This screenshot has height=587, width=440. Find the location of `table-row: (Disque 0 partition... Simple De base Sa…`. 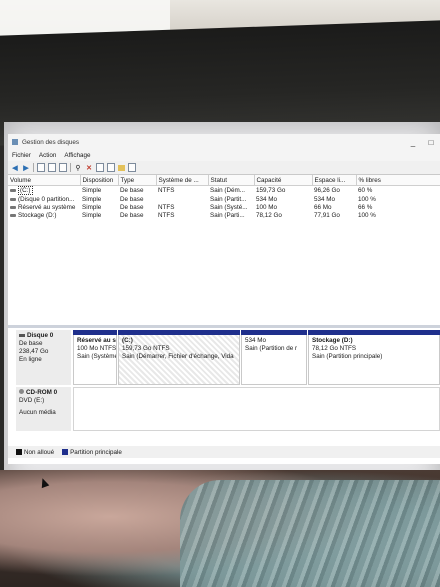

table-row: (Disque 0 partition... Simple De base Sa… is located at coordinates (224, 199).